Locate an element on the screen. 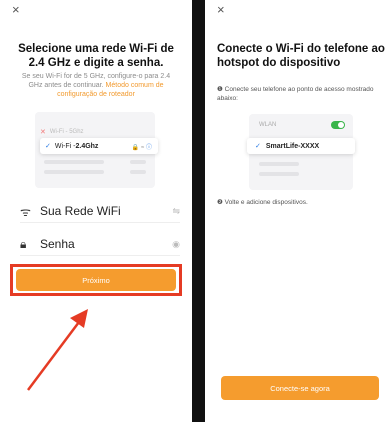  check-icon: ✓ is located at coordinates (258, 146).